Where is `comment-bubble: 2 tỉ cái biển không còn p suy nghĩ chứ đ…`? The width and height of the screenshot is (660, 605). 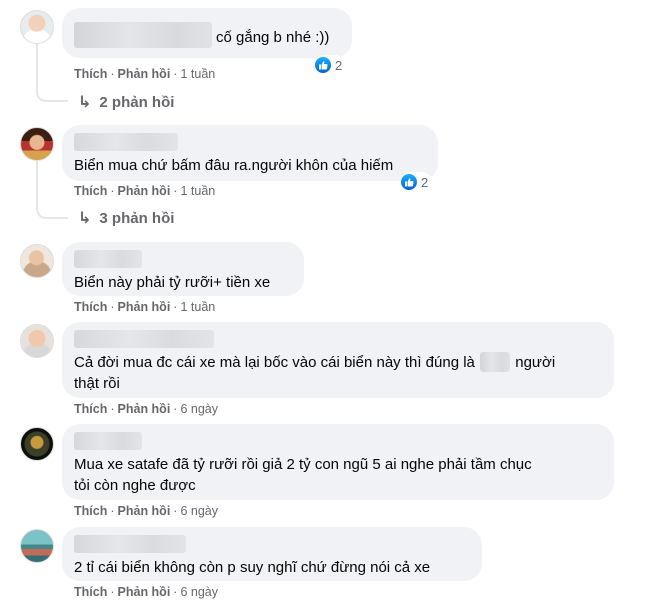
comment-bubble: 2 tỉ cái biển không còn p suy nghĩ chứ đ… is located at coordinates (272, 554).